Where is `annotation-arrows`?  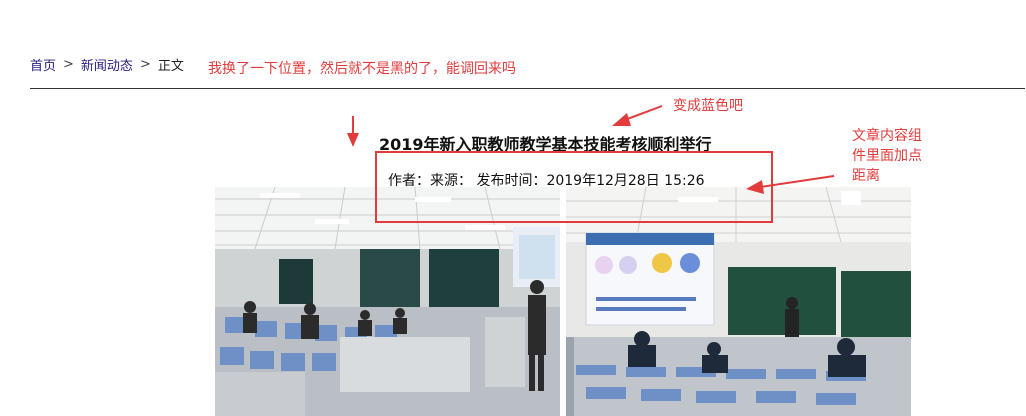 annotation-arrows is located at coordinates (591, 149).